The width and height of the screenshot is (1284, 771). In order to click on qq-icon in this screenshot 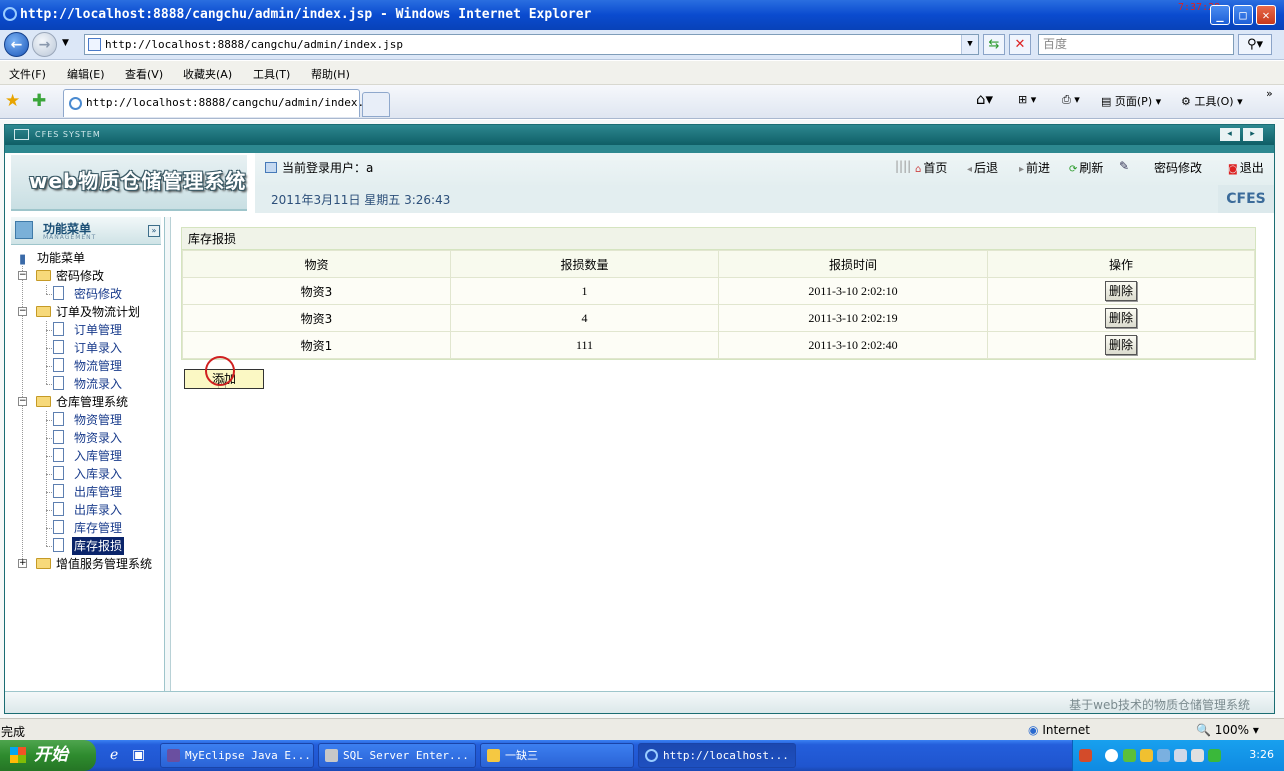, I will do `click(1146, 755)`.